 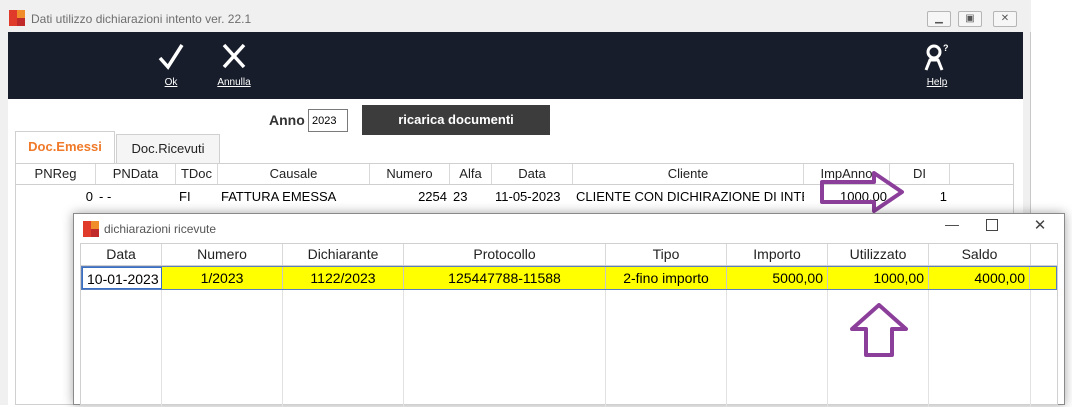 I want to click on col-header: Dichiarante, so click(x=343, y=254).